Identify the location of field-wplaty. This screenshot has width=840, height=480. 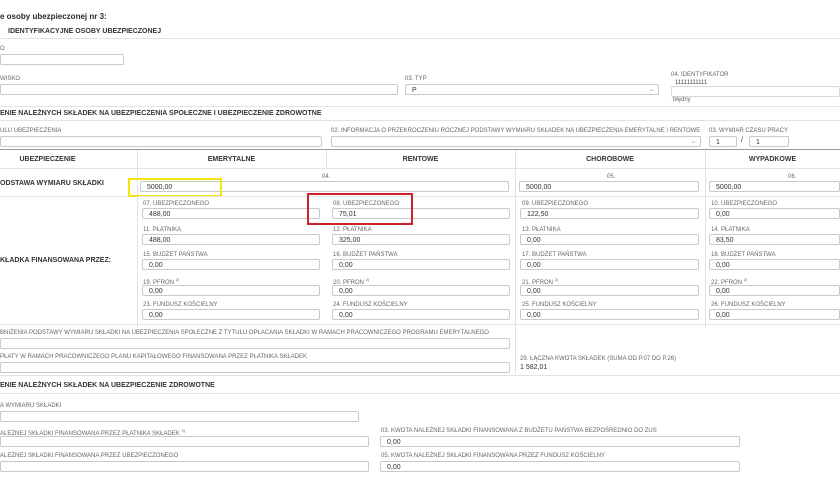
(255, 367).